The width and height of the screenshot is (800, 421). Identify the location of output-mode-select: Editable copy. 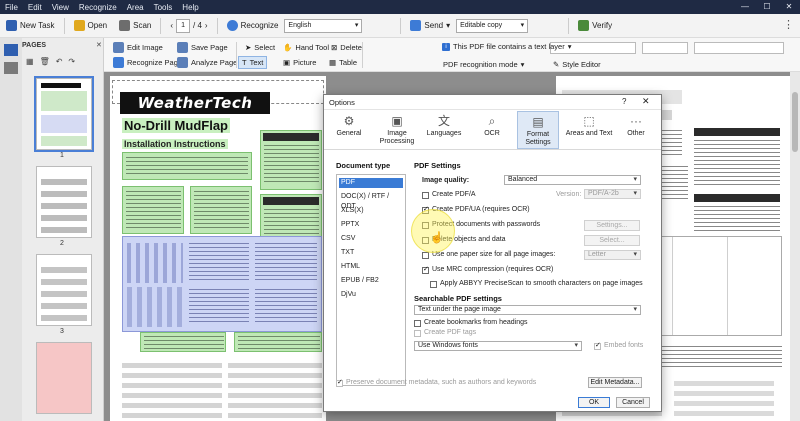
(492, 25).